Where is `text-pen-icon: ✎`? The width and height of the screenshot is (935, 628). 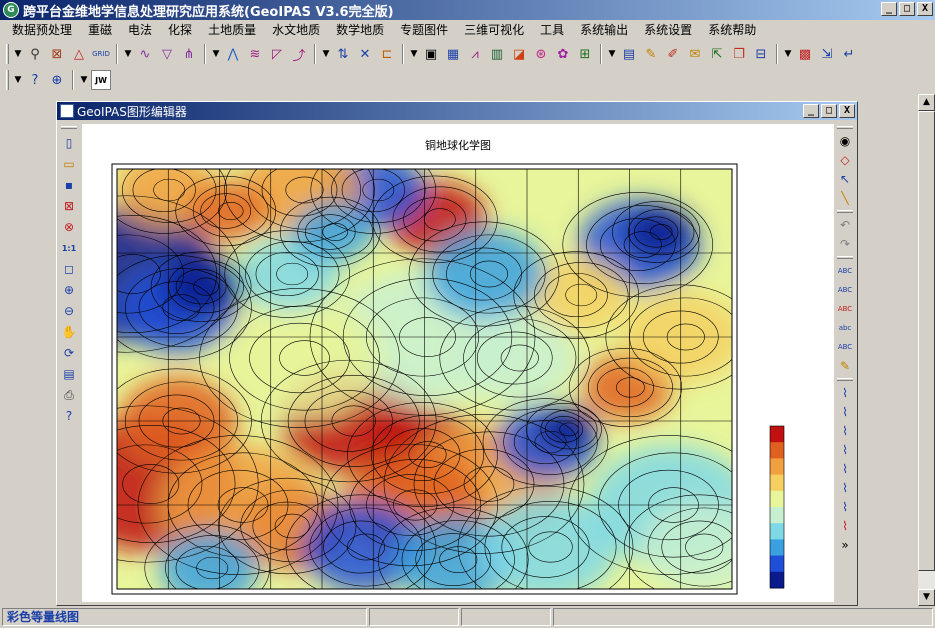 text-pen-icon: ✎ is located at coordinates (845, 366).